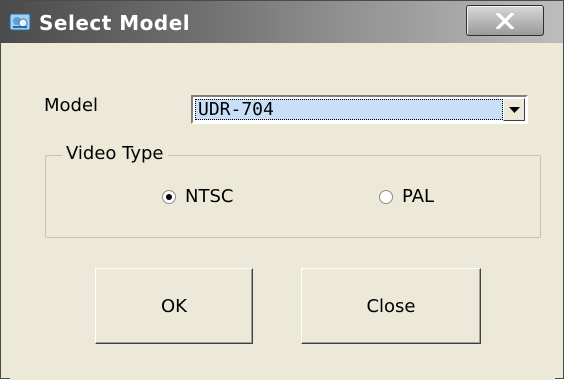 This screenshot has height=380, width=564. I want to click on window-title: Select Model, so click(115, 23).